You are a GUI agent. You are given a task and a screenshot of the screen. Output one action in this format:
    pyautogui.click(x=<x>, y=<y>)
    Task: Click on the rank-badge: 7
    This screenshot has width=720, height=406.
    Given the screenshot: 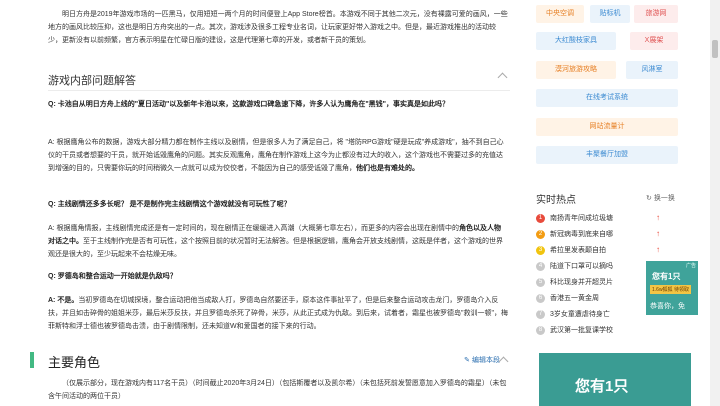 What is the action you would take?
    pyautogui.click(x=540, y=314)
    